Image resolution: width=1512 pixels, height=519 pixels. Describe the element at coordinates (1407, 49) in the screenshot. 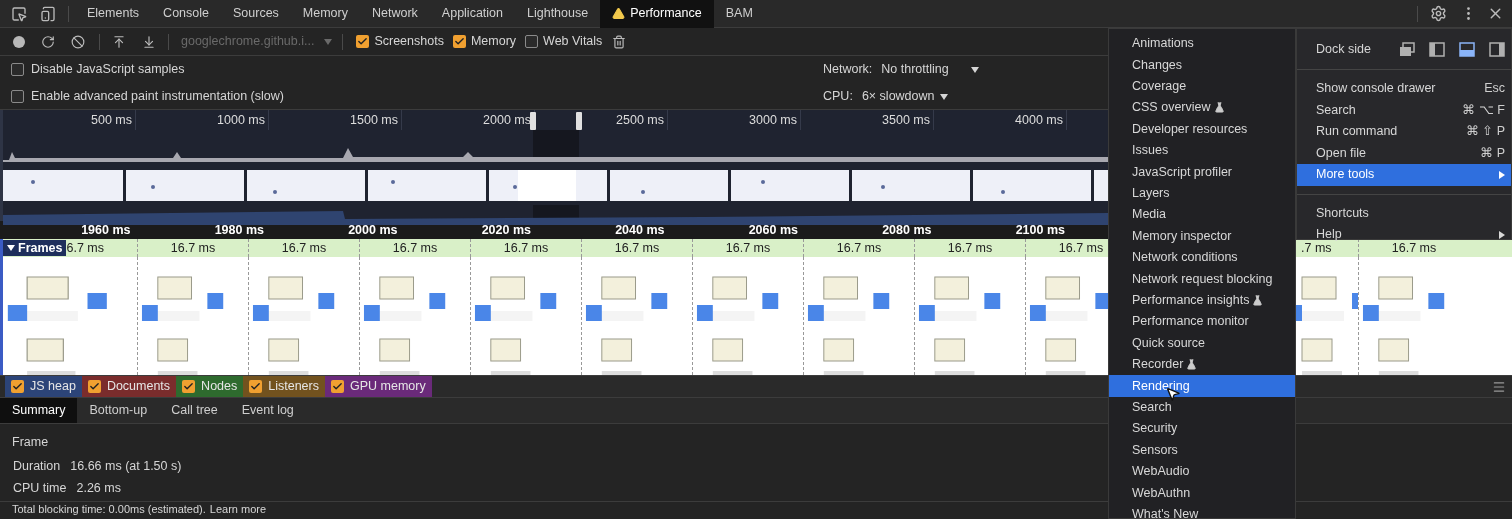

I see `dock-undock-icon` at that location.